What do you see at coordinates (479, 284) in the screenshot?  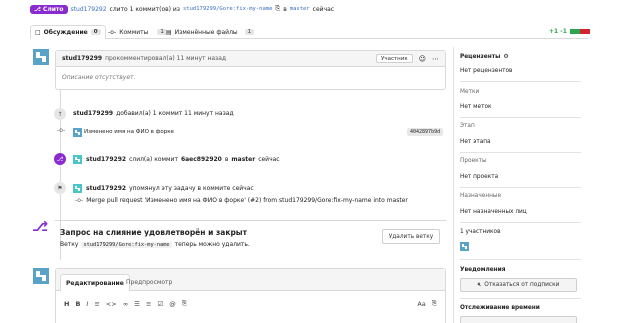 I see `mute-icon: 🔇︎` at bounding box center [479, 284].